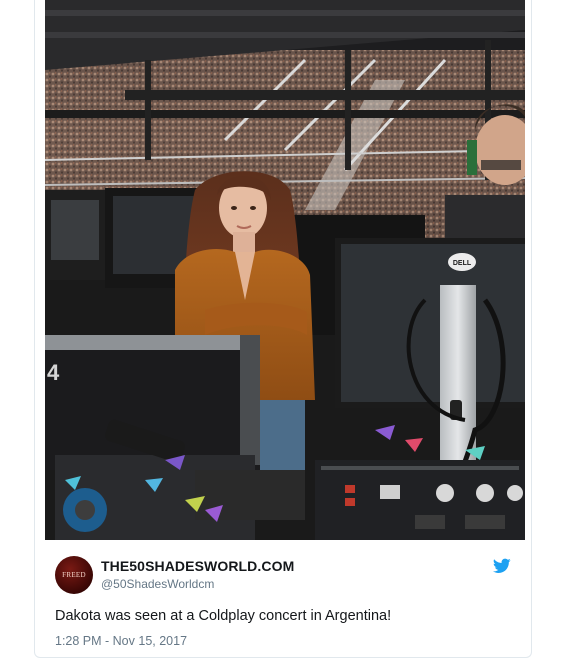 The image size is (572, 660). I want to click on tweet-timestamp: 1:28 PM - Nov 15, 2017, so click(121, 641).